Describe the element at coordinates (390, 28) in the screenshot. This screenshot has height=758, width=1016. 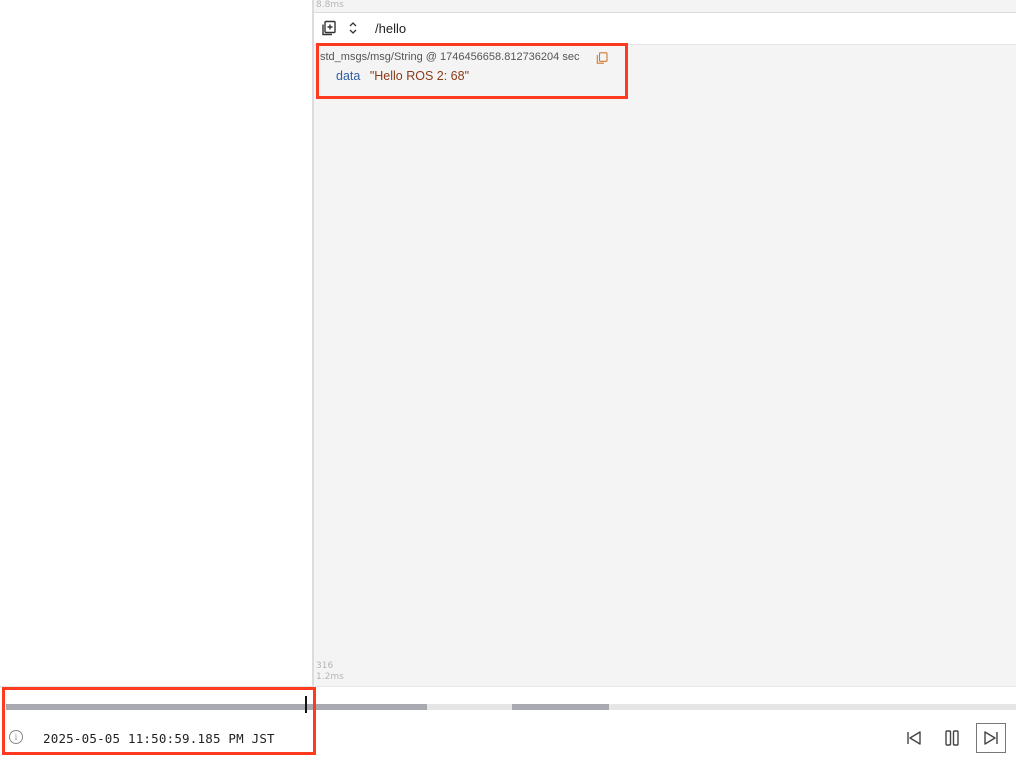
I see `topic-path: /hello` at that location.